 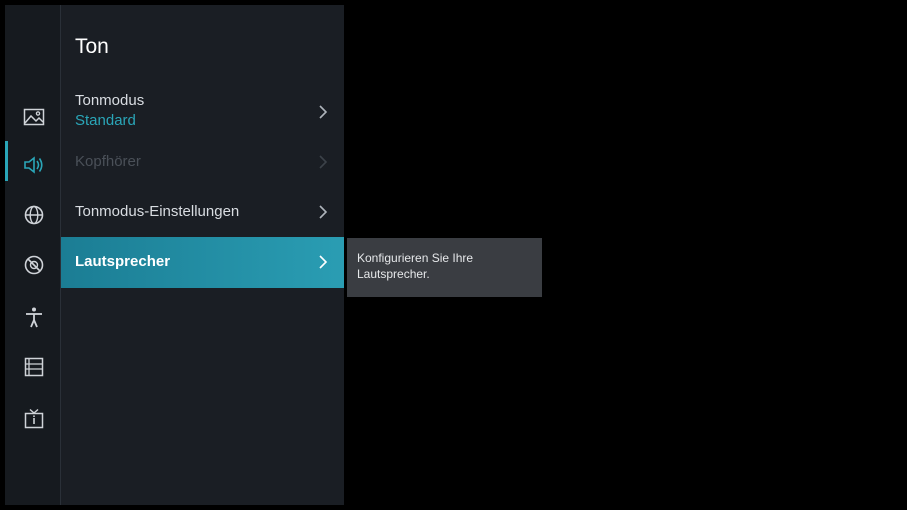 I want to click on description-tooltip: Konfigurieren Sie Ihre Lautsprecher., so click(x=444, y=267).